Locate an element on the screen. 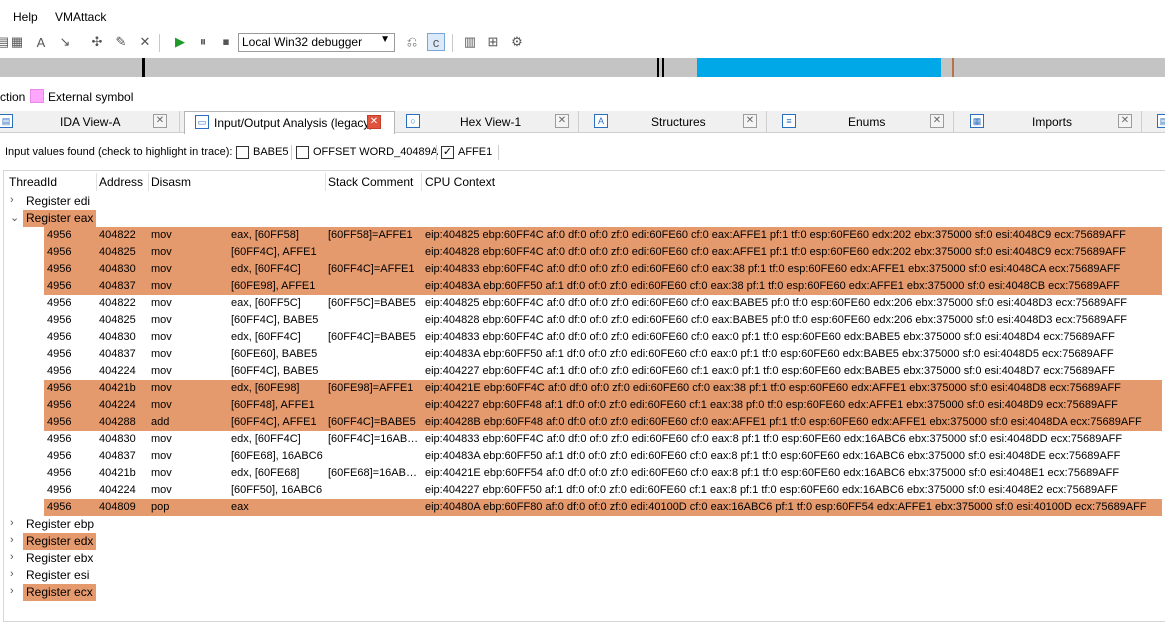  tab-ida-view: ▤ IDA View-A ✕ is located at coordinates (90, 122).